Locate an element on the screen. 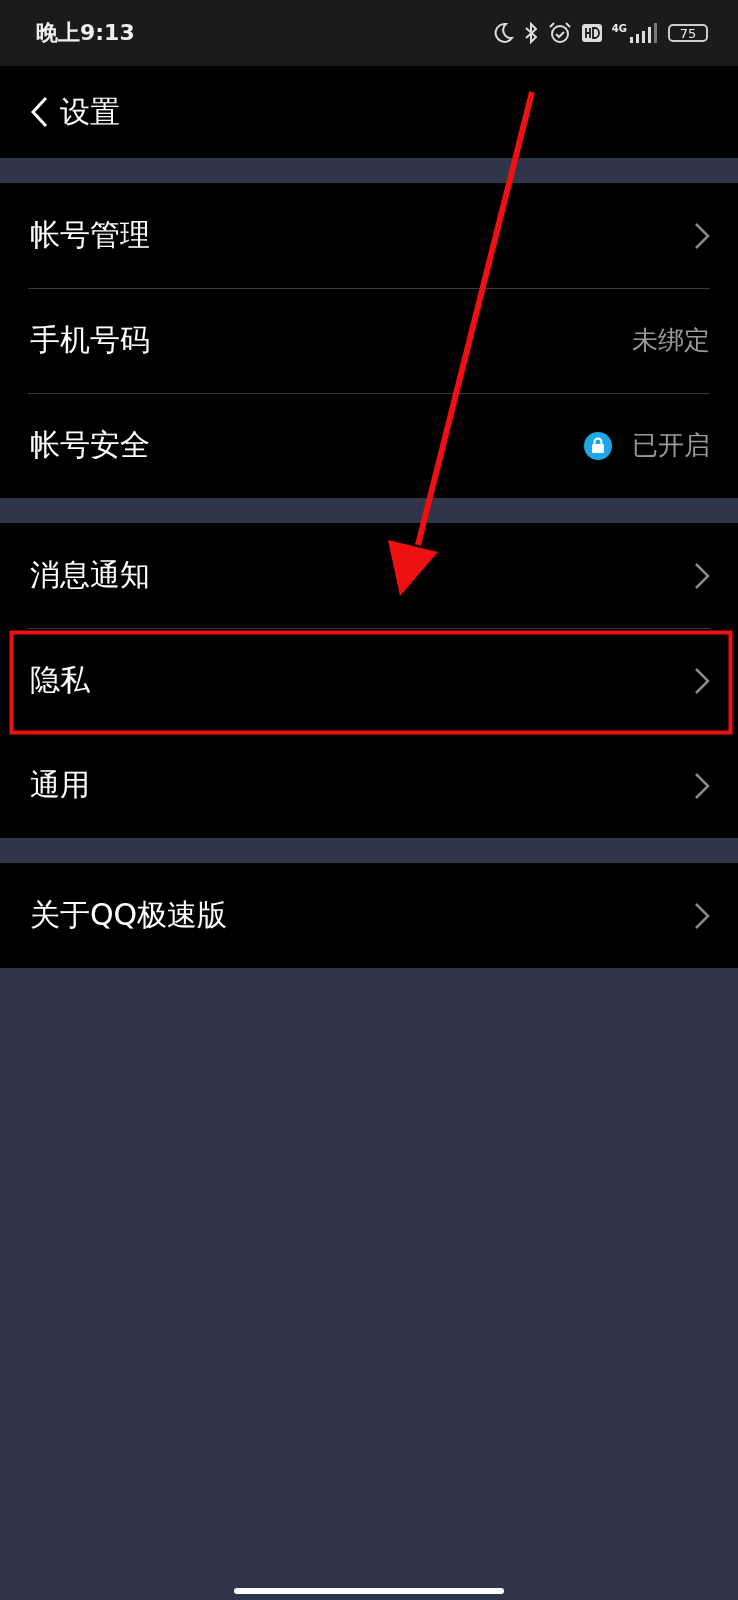  settings-row: 隐私 is located at coordinates (369, 680).